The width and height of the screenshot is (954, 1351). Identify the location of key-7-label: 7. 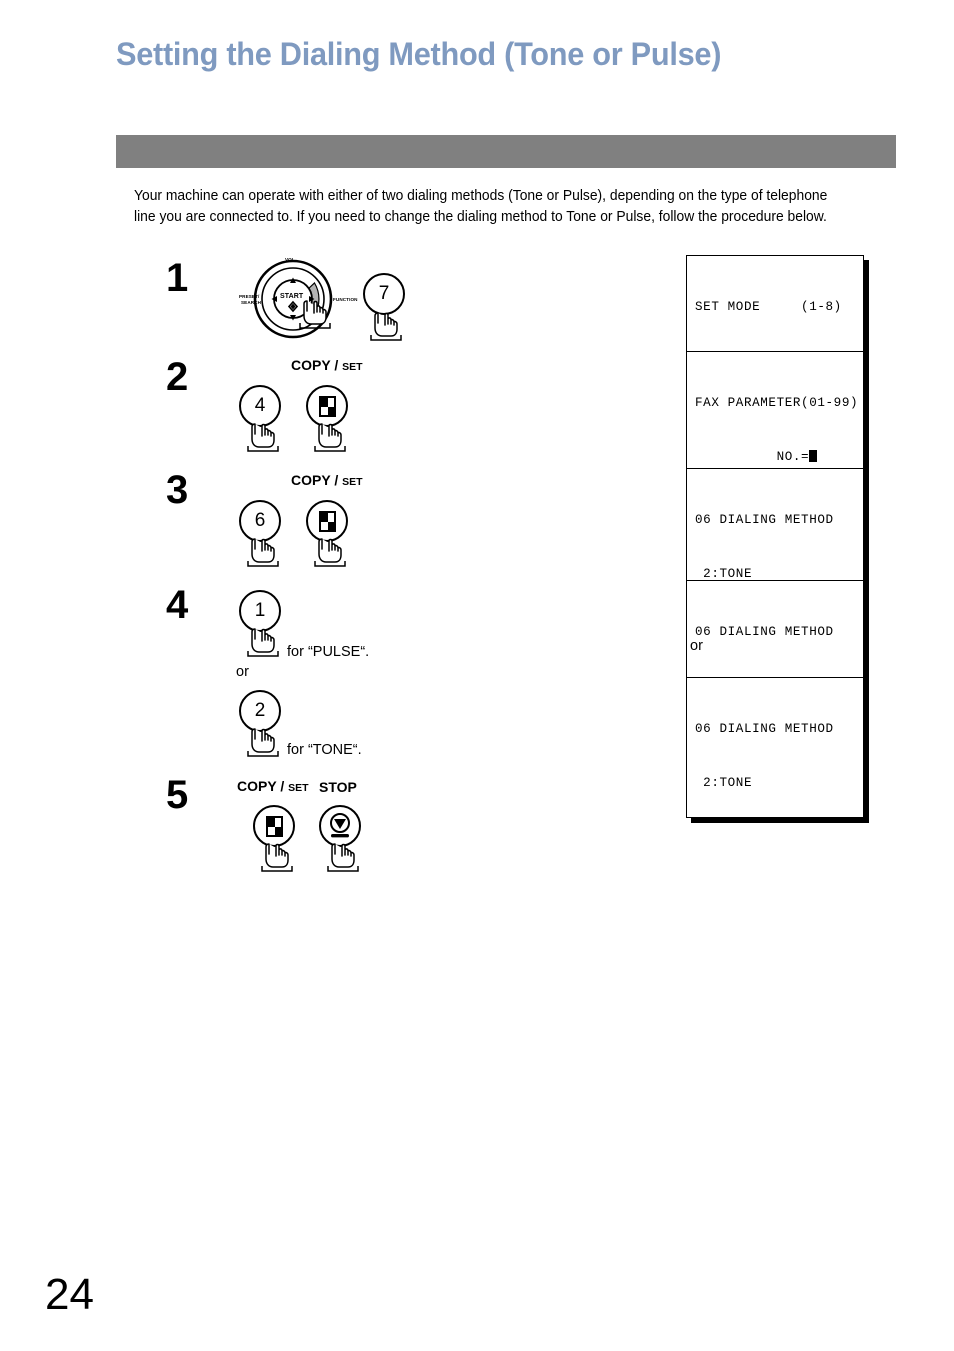
(384, 293).